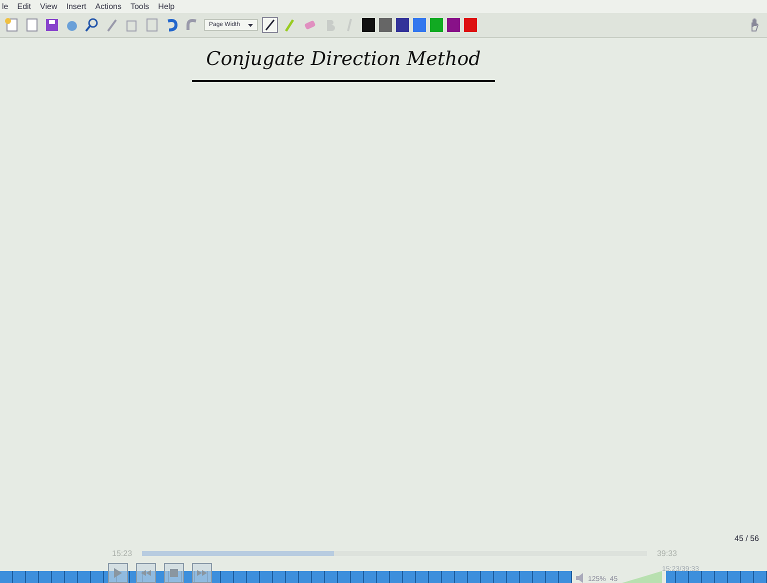 The height and width of the screenshot is (583, 767). Describe the element at coordinates (642, 577) in the screenshot. I see `volume-ramp-icon` at that location.